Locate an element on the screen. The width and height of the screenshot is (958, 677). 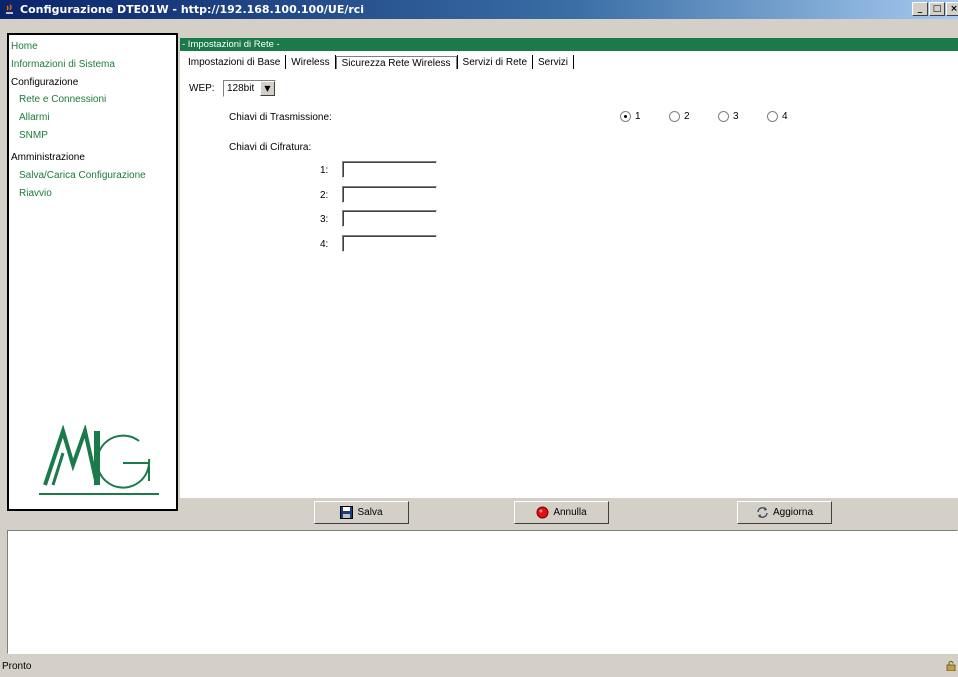
refresh-icon is located at coordinates (762, 512).